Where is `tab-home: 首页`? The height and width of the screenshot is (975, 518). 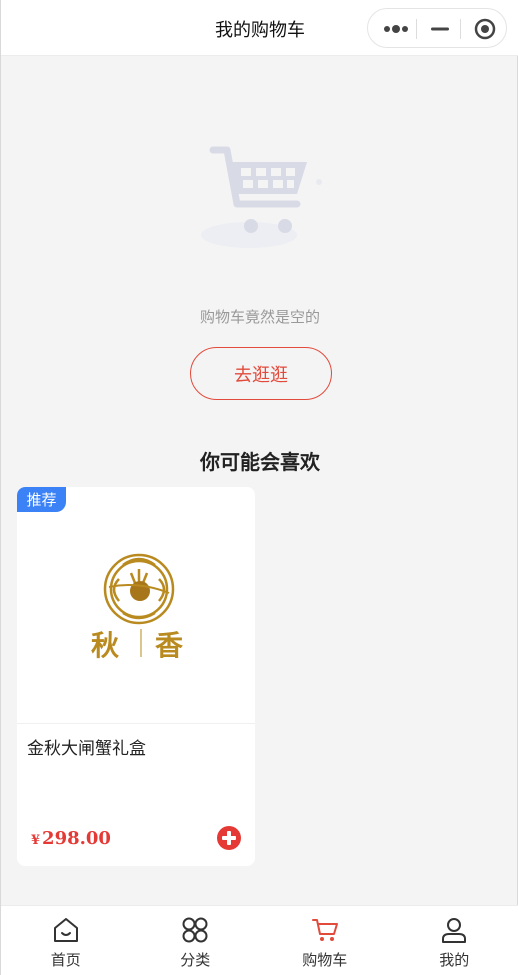
tab-home: 首页 is located at coordinates (66, 940).